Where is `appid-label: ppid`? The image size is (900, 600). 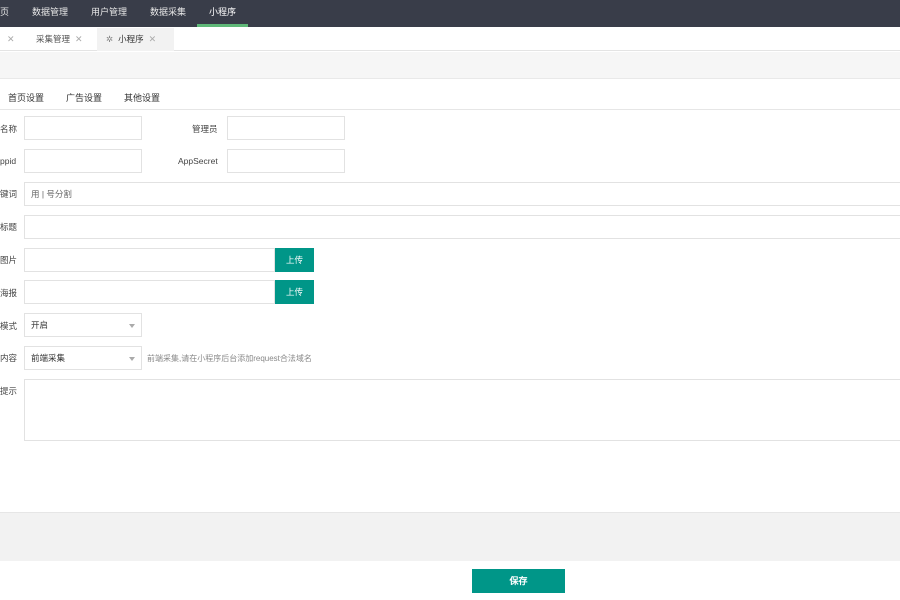 appid-label: ppid is located at coordinates (8, 161).